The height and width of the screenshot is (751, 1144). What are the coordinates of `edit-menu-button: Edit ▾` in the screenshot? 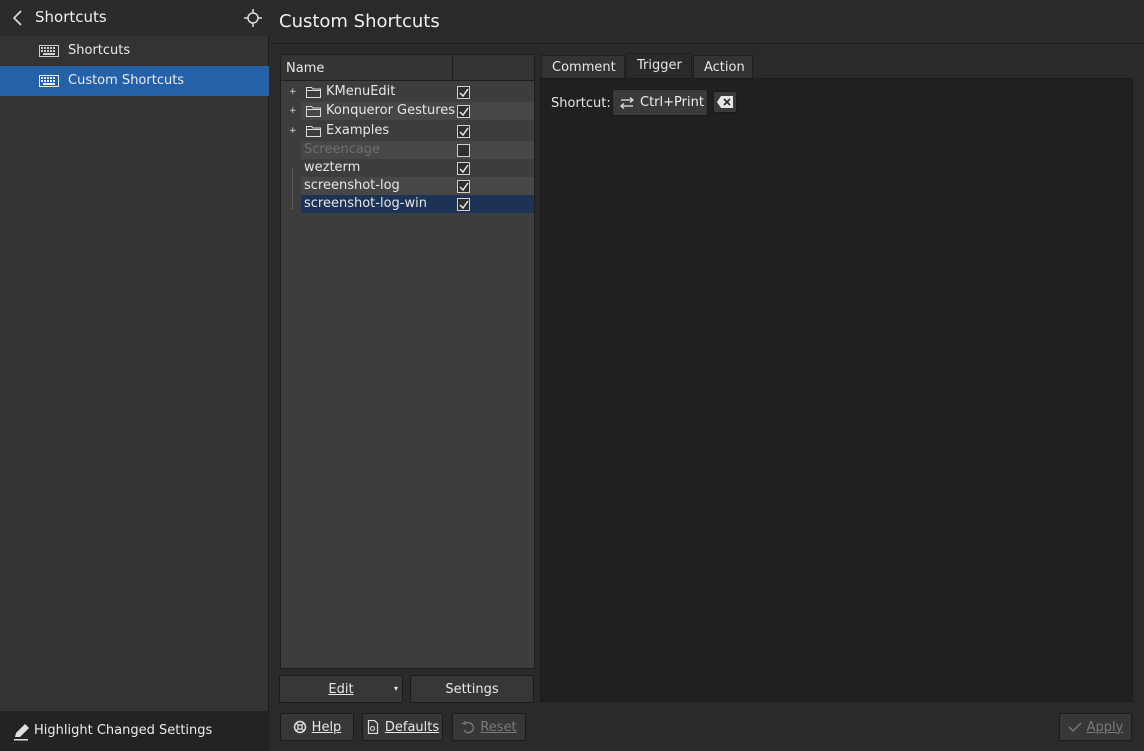 It's located at (341, 689).